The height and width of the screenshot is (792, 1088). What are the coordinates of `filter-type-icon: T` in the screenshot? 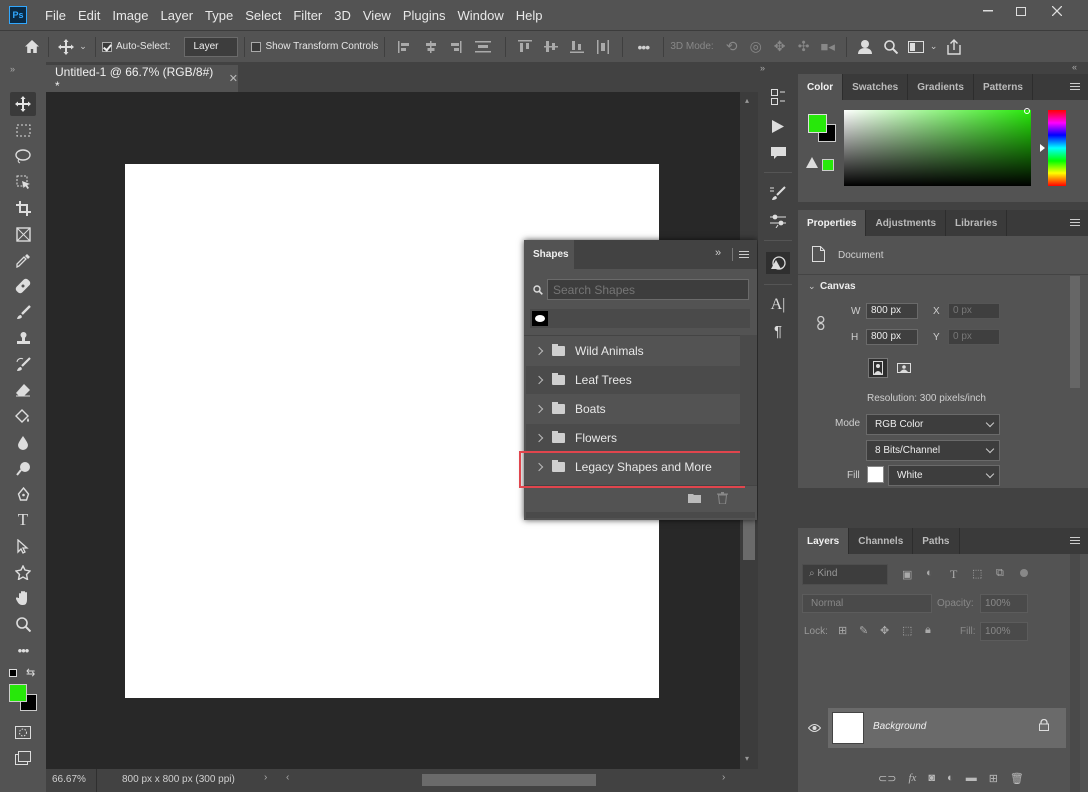 It's located at (953, 574).